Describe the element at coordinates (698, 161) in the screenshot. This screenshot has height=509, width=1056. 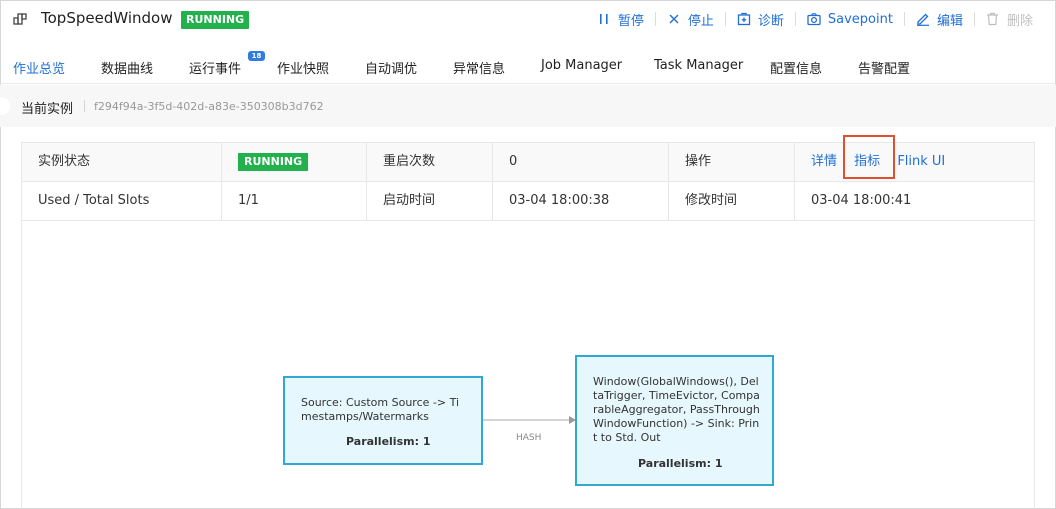
I see `ops-label: 操作` at that location.